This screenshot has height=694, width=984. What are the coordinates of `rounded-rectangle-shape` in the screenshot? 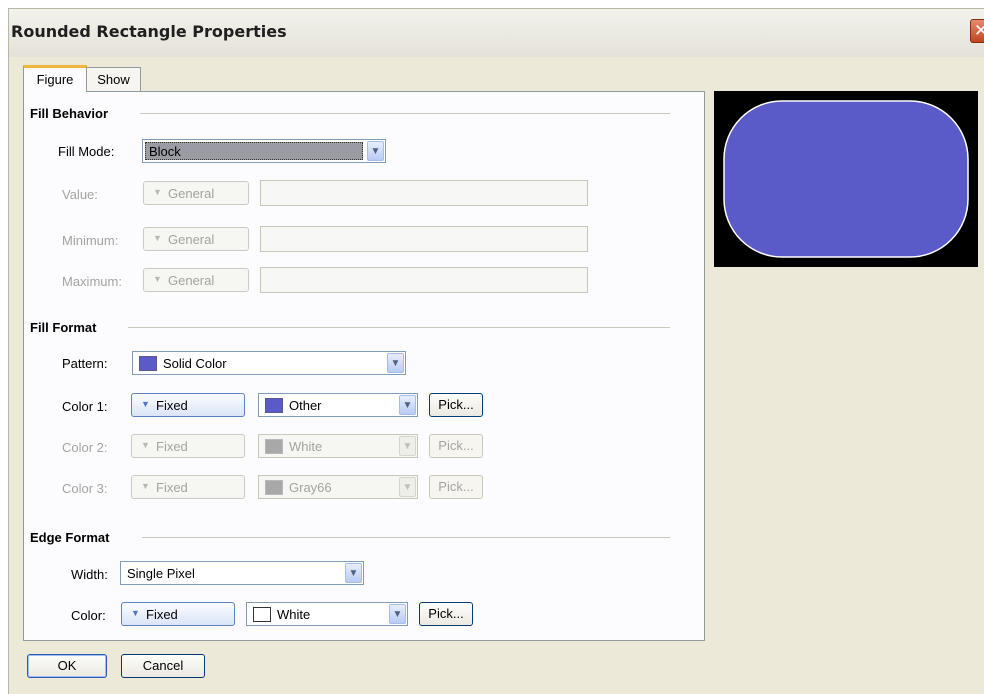 It's located at (846, 179).